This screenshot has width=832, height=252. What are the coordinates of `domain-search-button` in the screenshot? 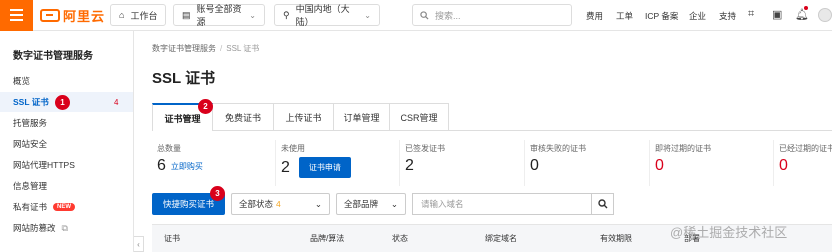 It's located at (603, 204).